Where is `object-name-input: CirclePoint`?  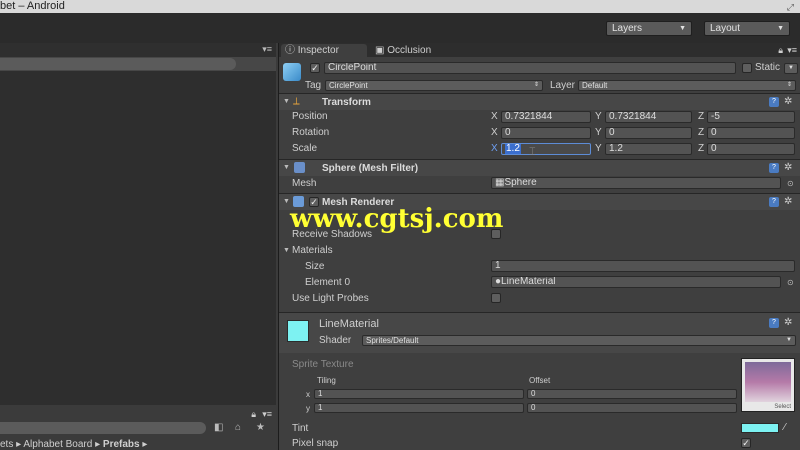 object-name-input: CirclePoint is located at coordinates (530, 68).